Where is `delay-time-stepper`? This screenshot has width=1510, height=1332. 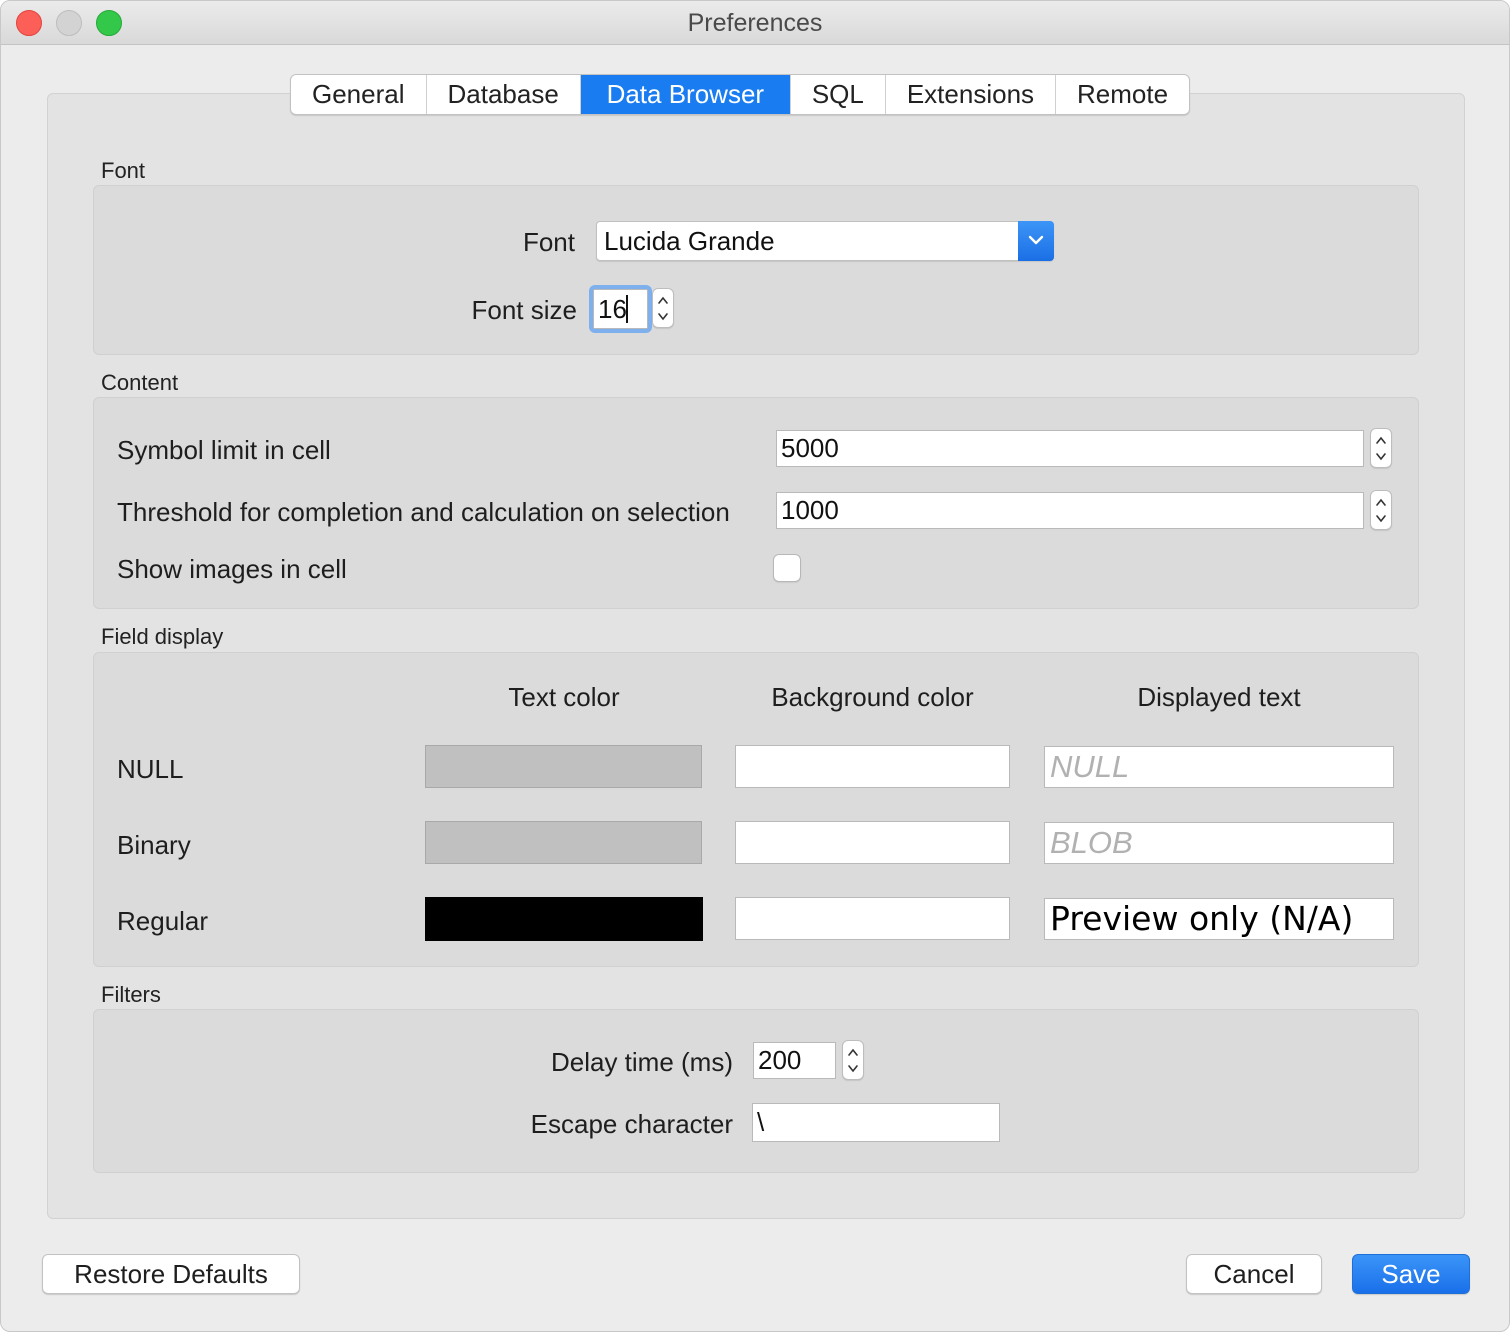 delay-time-stepper is located at coordinates (853, 1060).